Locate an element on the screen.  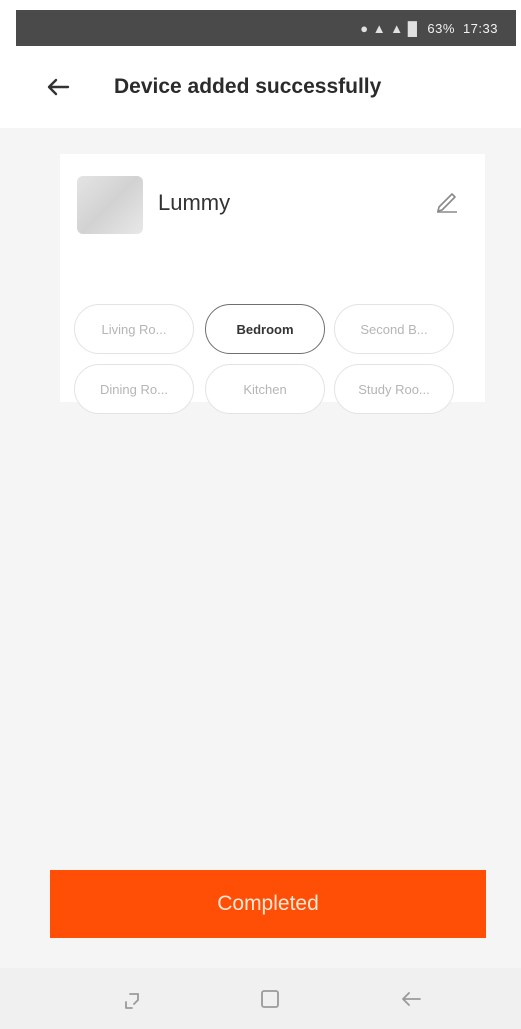
header: Device added successfully is located at coordinates (260, 87).